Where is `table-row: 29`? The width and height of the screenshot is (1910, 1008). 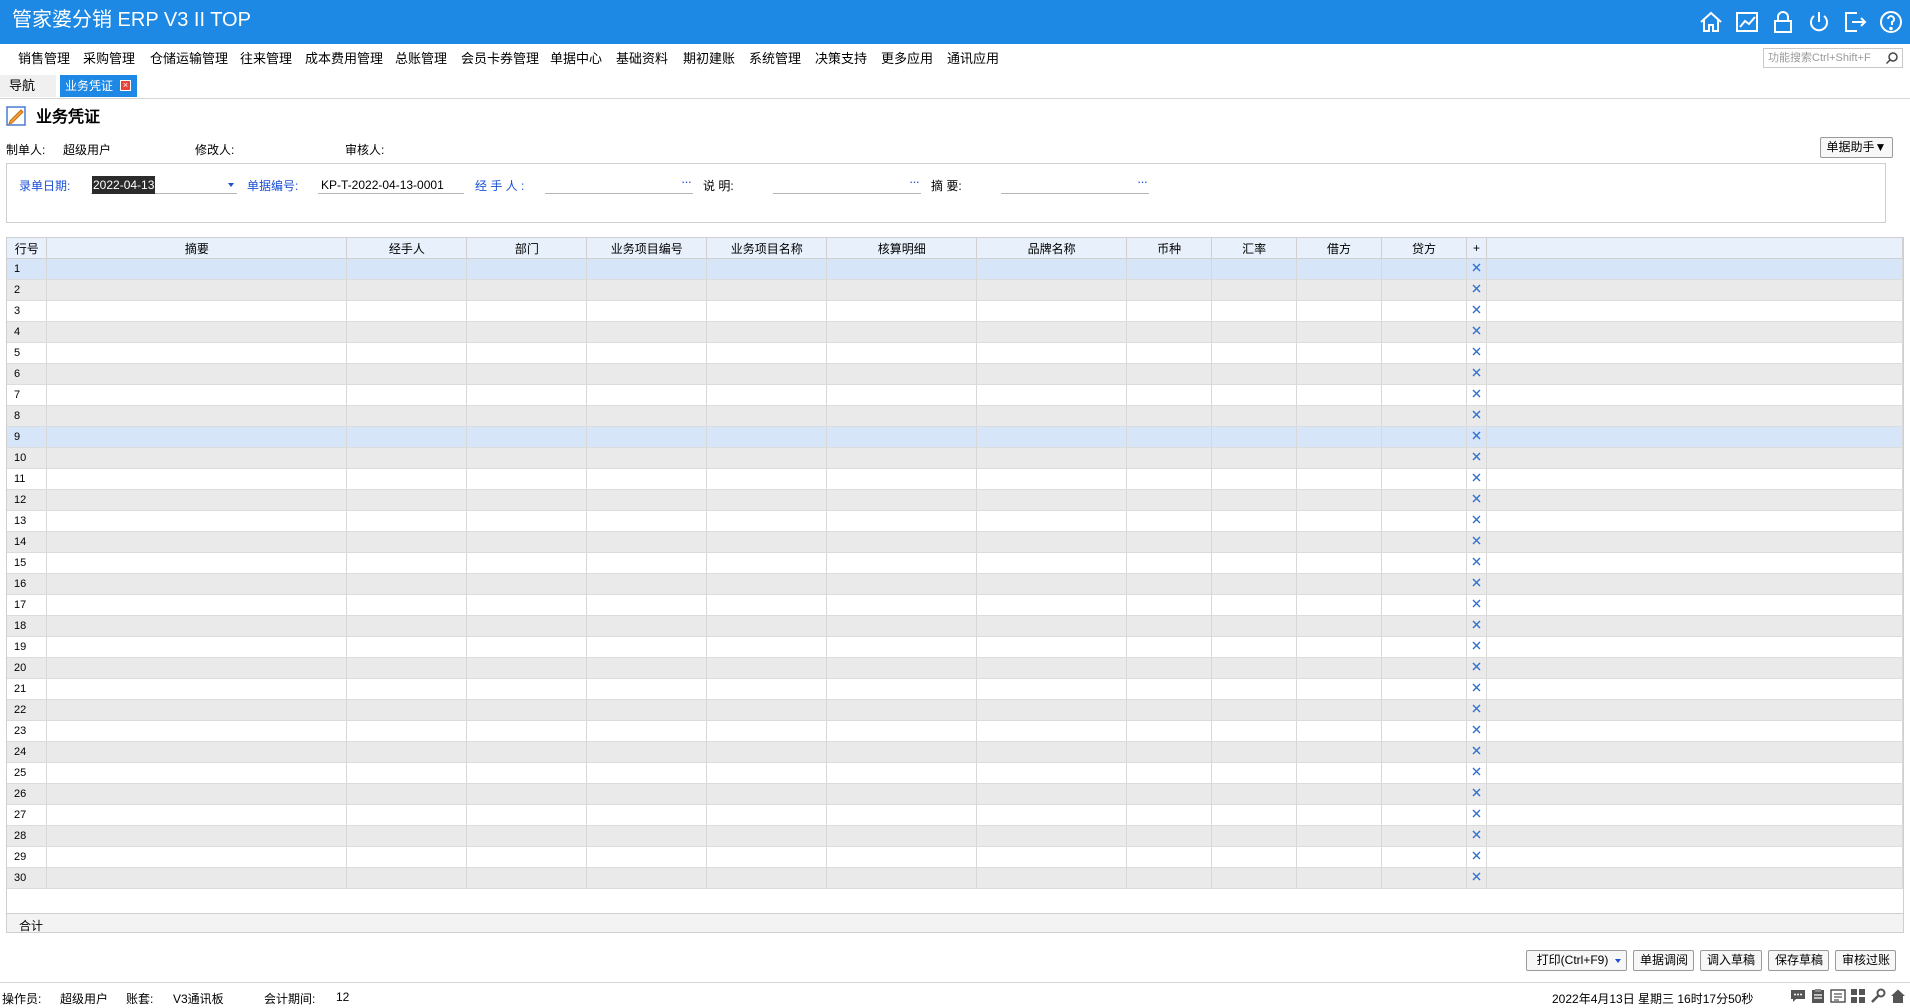
table-row: 29 is located at coordinates (955, 857).